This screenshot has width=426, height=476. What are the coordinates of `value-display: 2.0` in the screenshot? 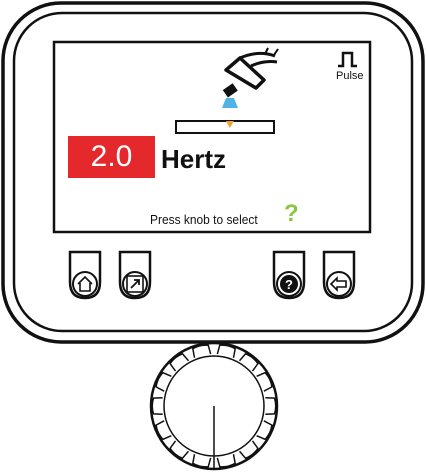 It's located at (111, 157).